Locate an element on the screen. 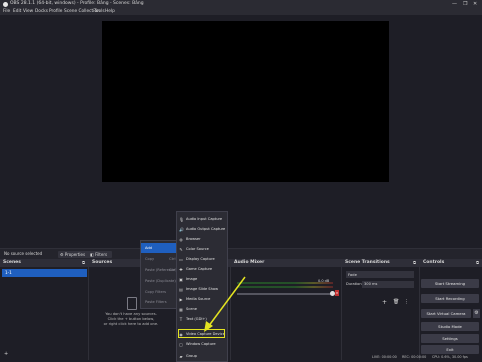 This screenshot has width=482, height=362. submenu-label: Audio Output Capture is located at coordinates (206, 229).